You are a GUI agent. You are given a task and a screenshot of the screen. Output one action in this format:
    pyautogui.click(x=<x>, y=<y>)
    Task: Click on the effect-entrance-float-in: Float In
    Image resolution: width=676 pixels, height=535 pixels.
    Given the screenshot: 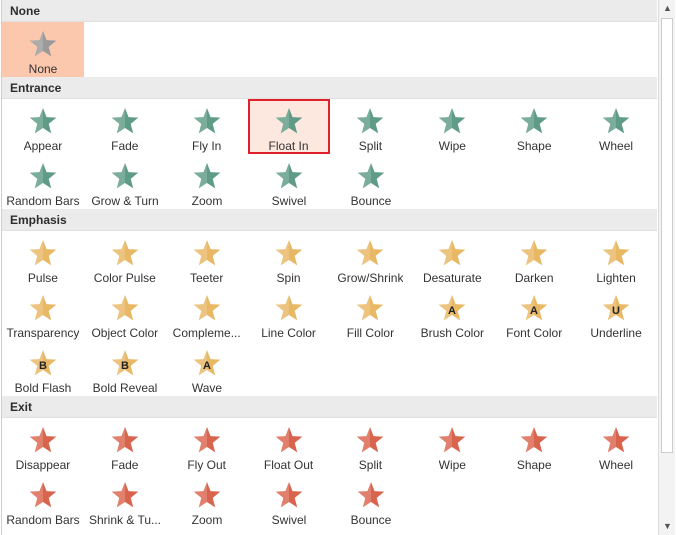 What is the action you would take?
    pyautogui.click(x=288, y=126)
    